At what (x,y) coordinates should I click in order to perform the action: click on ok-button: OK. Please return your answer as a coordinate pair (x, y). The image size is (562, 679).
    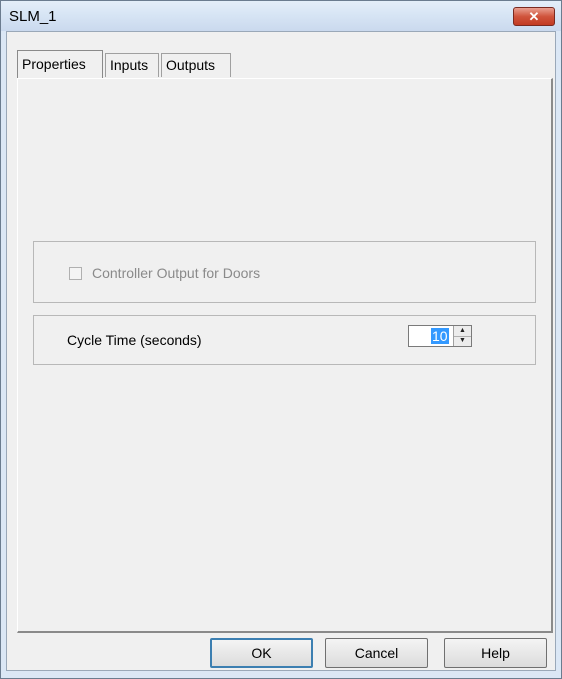
    Looking at the image, I should click on (261, 653).